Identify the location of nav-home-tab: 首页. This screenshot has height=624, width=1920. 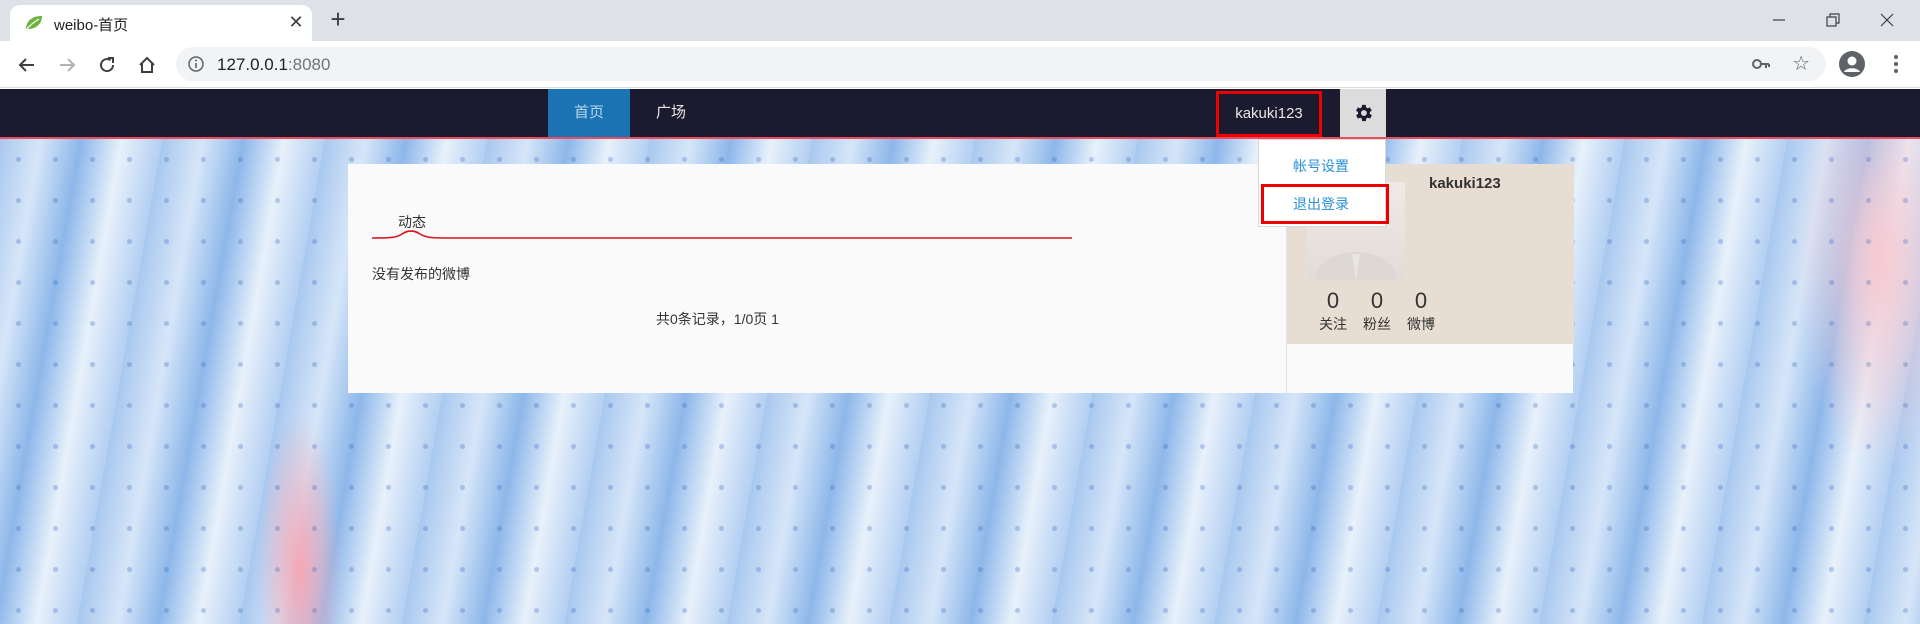
(589, 113).